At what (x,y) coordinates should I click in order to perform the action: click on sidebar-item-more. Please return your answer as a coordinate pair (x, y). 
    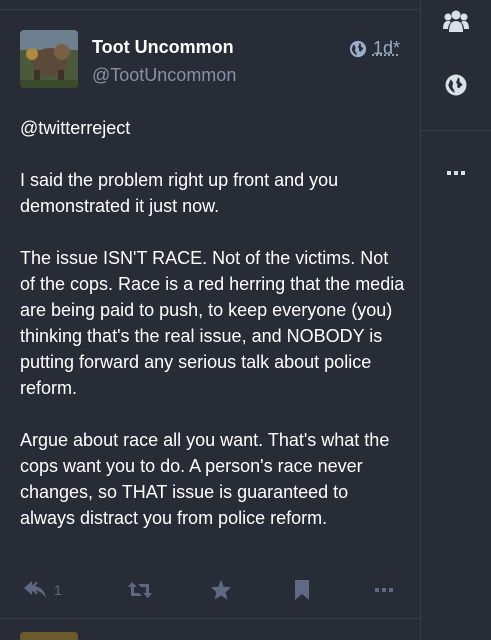
    Looking at the image, I should click on (456, 173).